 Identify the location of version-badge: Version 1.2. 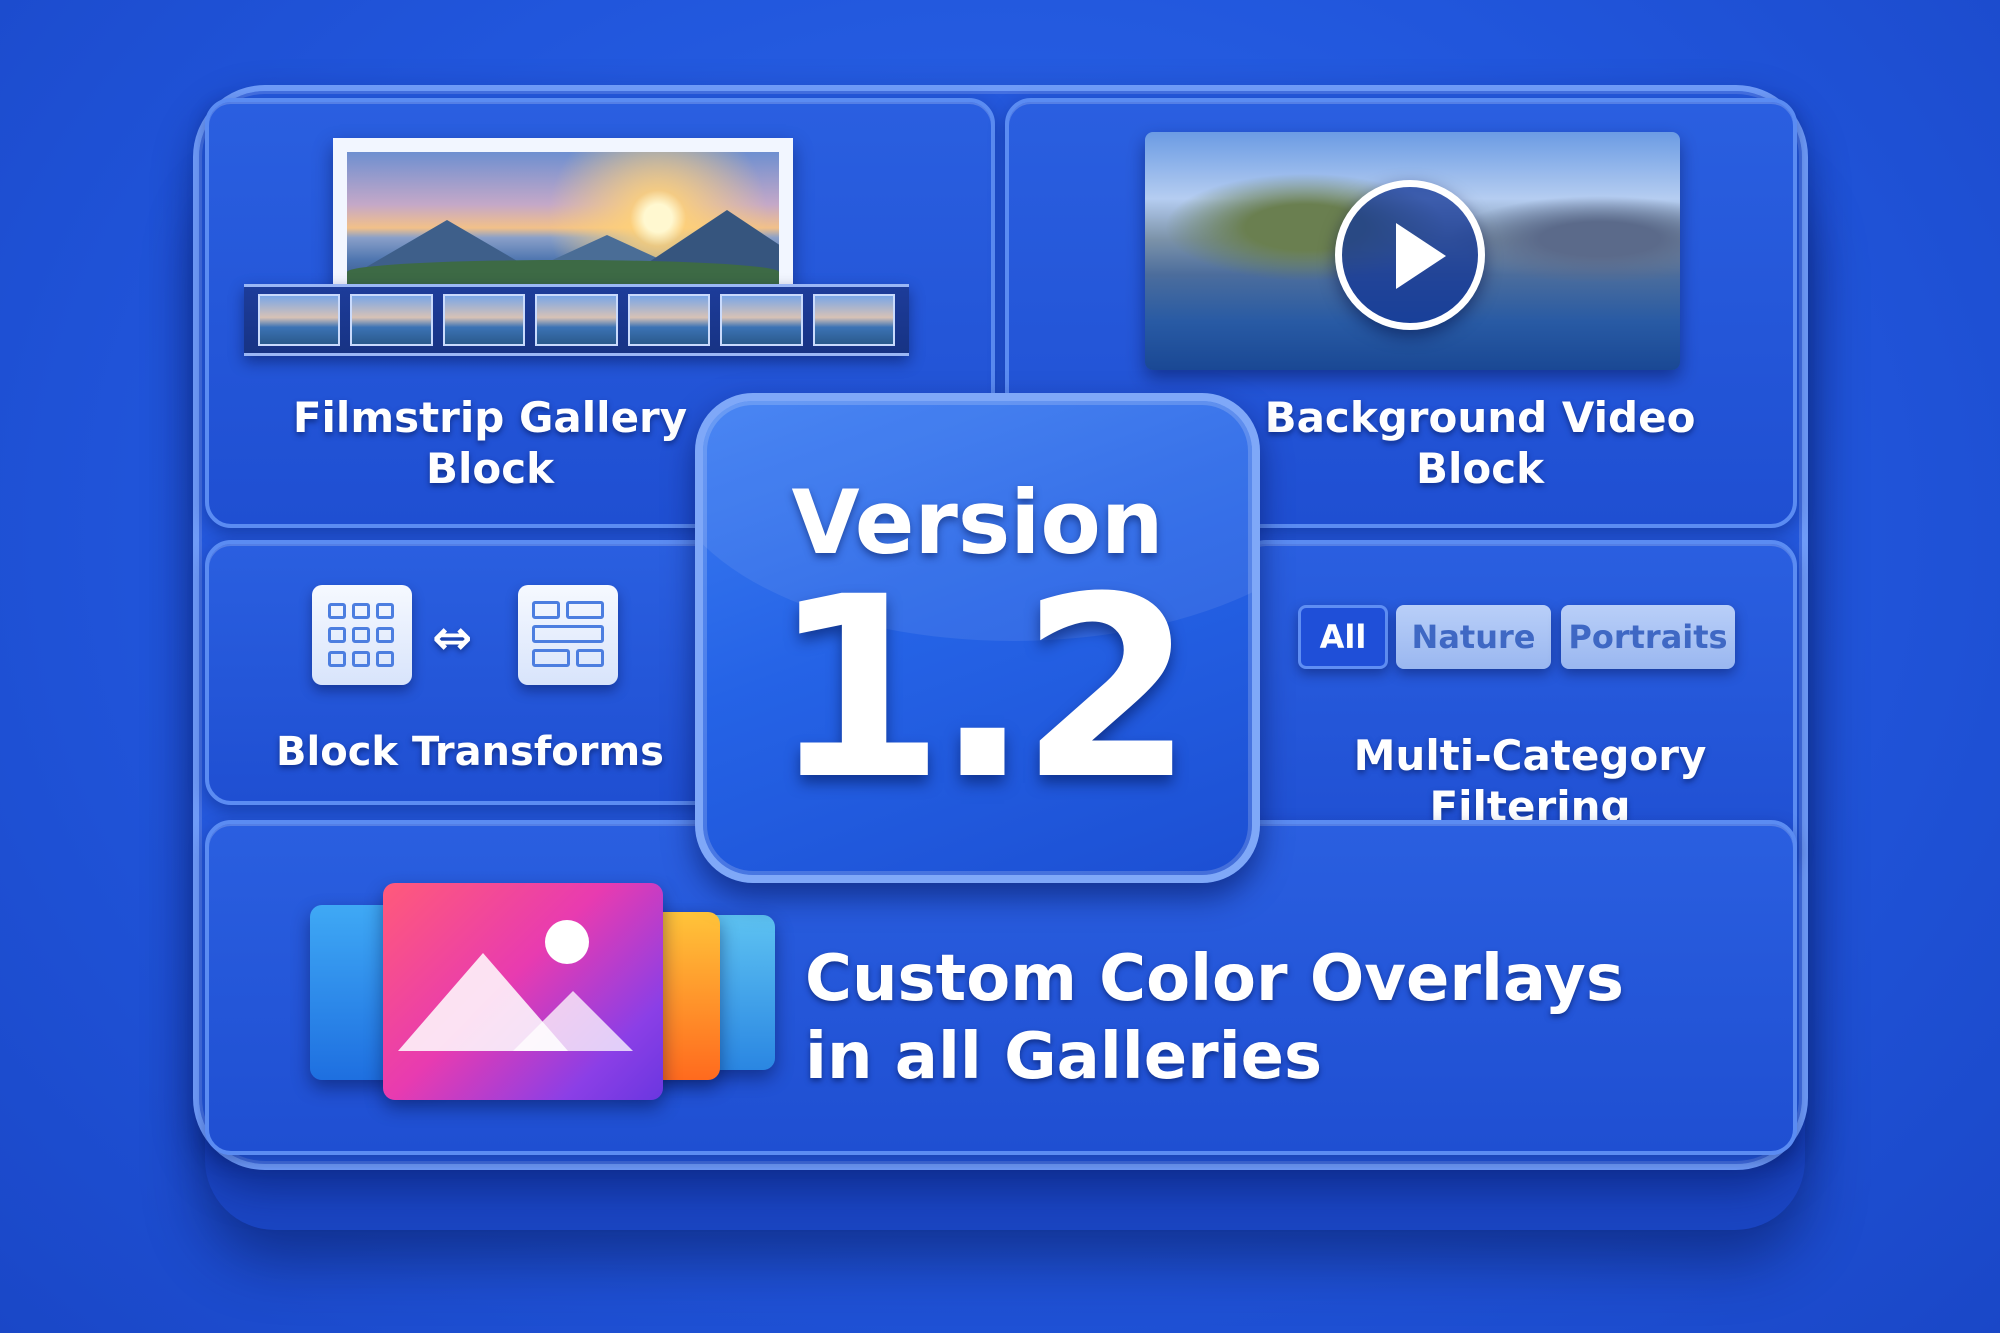
(977, 638).